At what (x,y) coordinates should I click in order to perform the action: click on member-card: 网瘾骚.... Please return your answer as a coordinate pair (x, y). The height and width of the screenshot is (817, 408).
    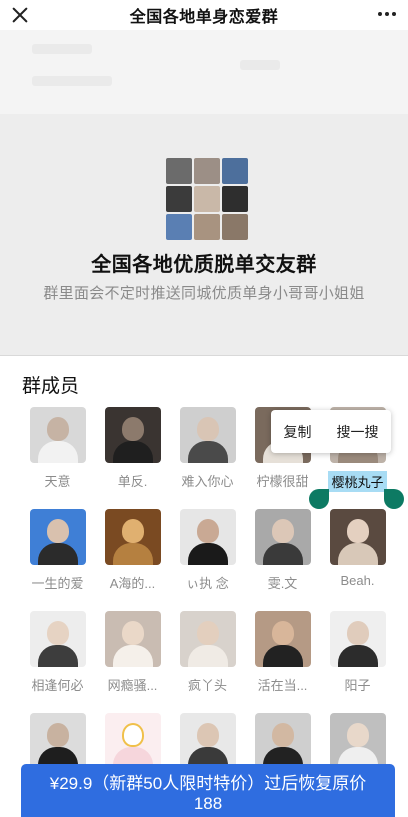
    Looking at the image, I should click on (132, 652).